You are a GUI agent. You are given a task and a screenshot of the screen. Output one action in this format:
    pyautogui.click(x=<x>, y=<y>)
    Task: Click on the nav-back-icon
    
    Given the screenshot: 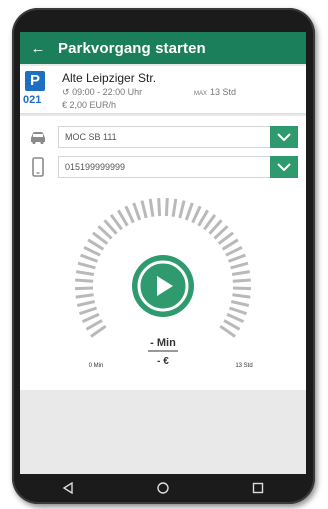 What is the action you would take?
    pyautogui.click(x=67, y=488)
    